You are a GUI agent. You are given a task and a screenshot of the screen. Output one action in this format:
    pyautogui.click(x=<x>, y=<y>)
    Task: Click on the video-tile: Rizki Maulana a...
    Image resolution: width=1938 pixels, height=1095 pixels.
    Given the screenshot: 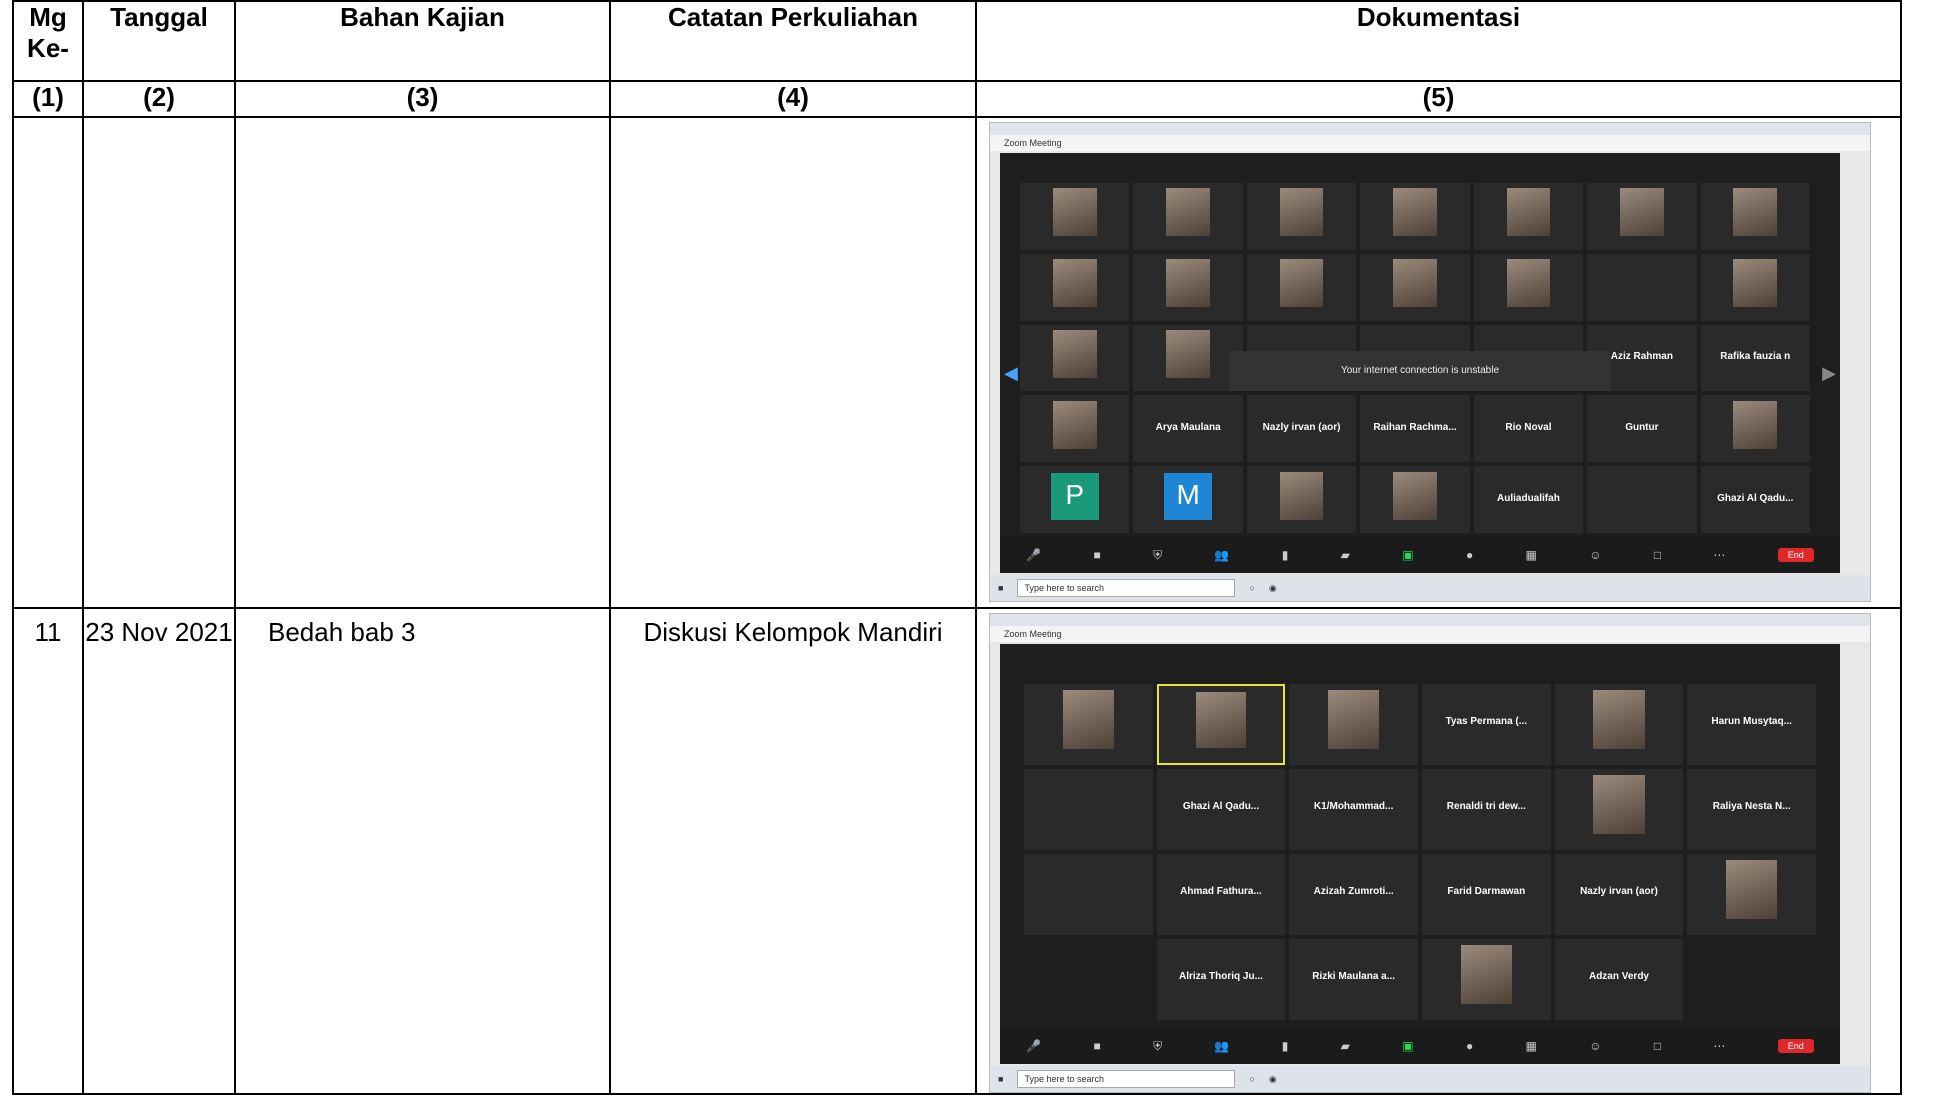 What is the action you would take?
    pyautogui.click(x=1353, y=979)
    